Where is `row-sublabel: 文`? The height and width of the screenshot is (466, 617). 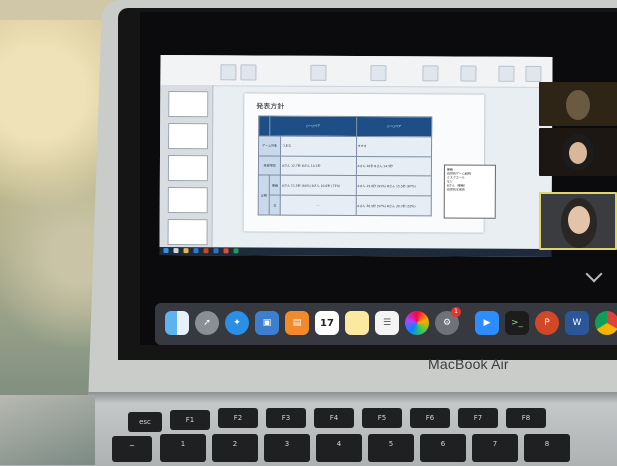
row-sublabel: 文 is located at coordinates (275, 205).